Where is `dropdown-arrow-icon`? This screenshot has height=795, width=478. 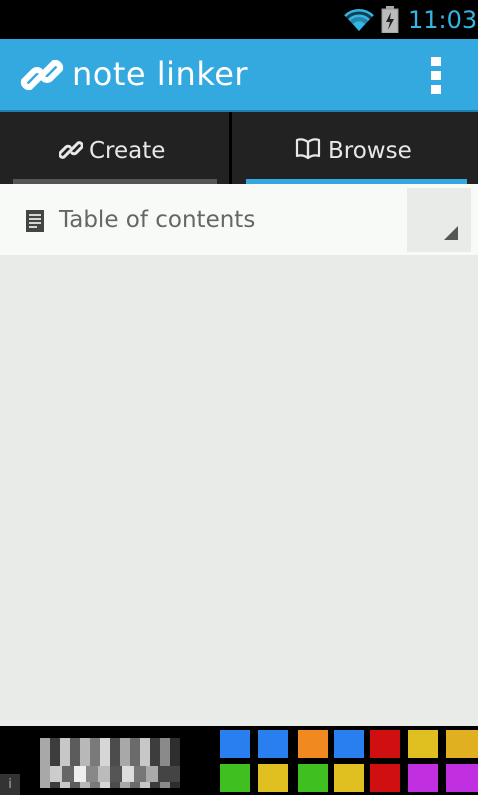 dropdown-arrow-icon is located at coordinates (451, 233).